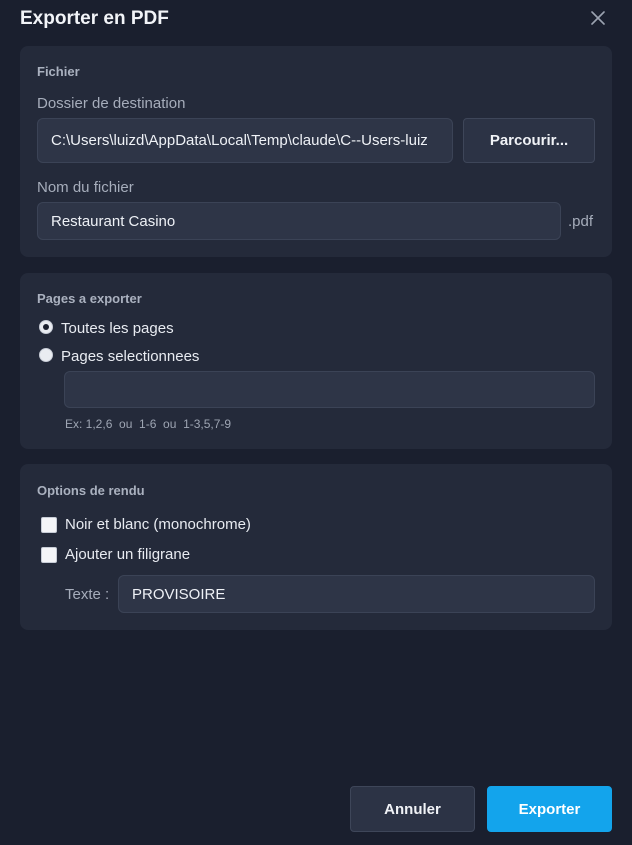 The width and height of the screenshot is (632, 845). I want to click on selected-pages-label: Pages selectionnees, so click(130, 356).